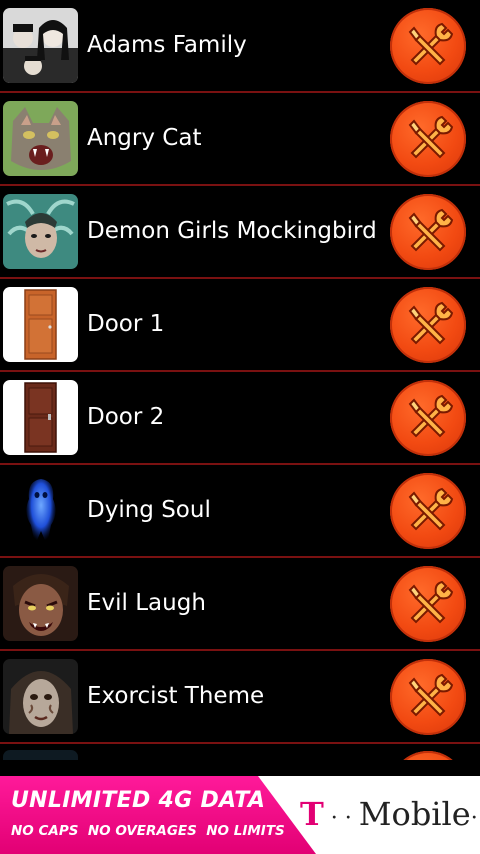 This screenshot has width=480, height=854. I want to click on item-label: Exorcist Theme, so click(176, 696).